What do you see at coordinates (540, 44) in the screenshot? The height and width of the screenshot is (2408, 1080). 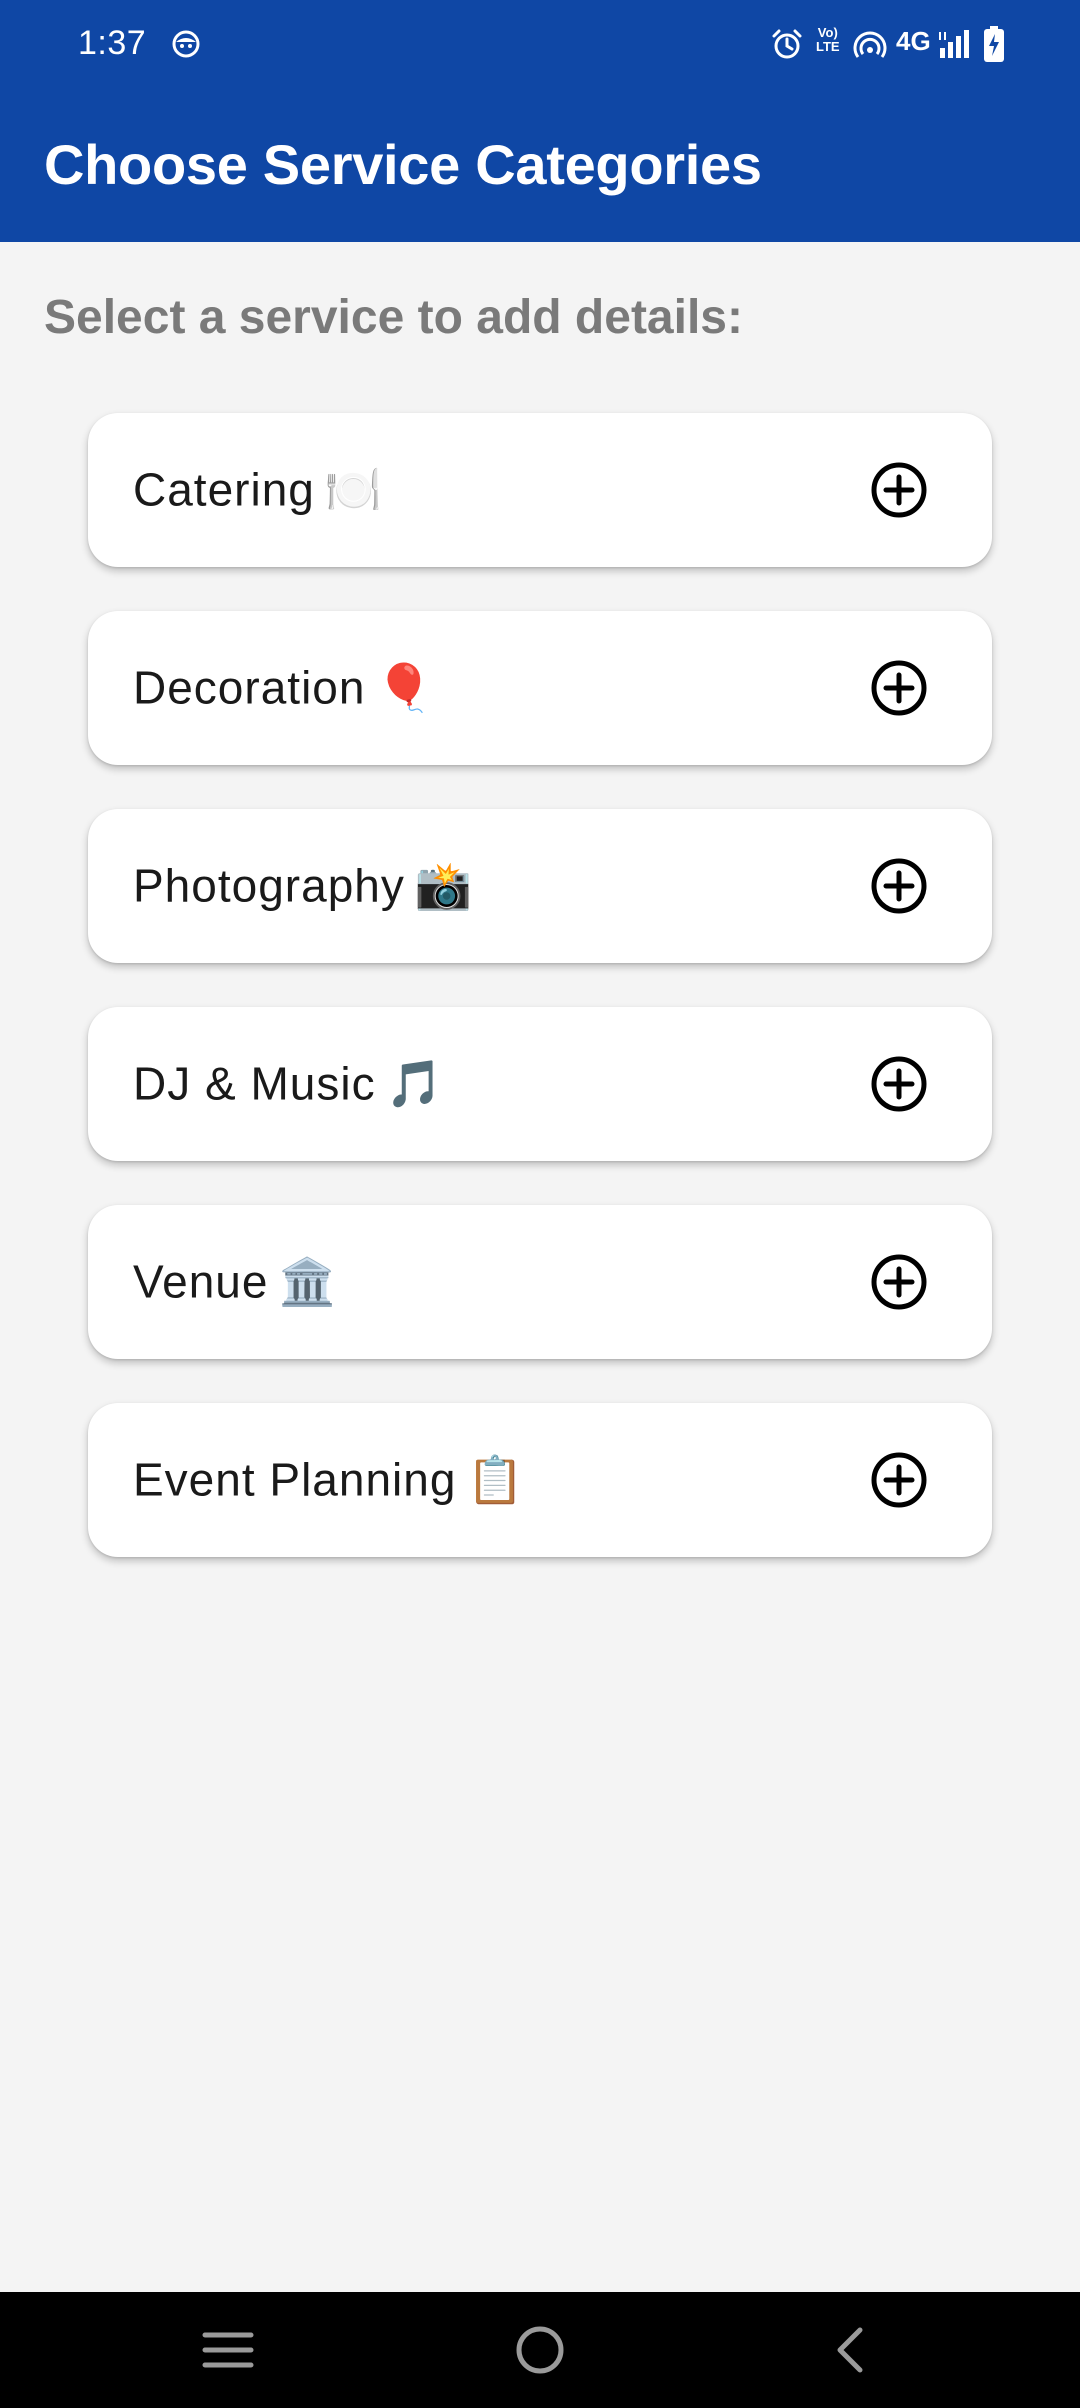 I see `status-bar: 1:37 Vo) LTE 4G` at bounding box center [540, 44].